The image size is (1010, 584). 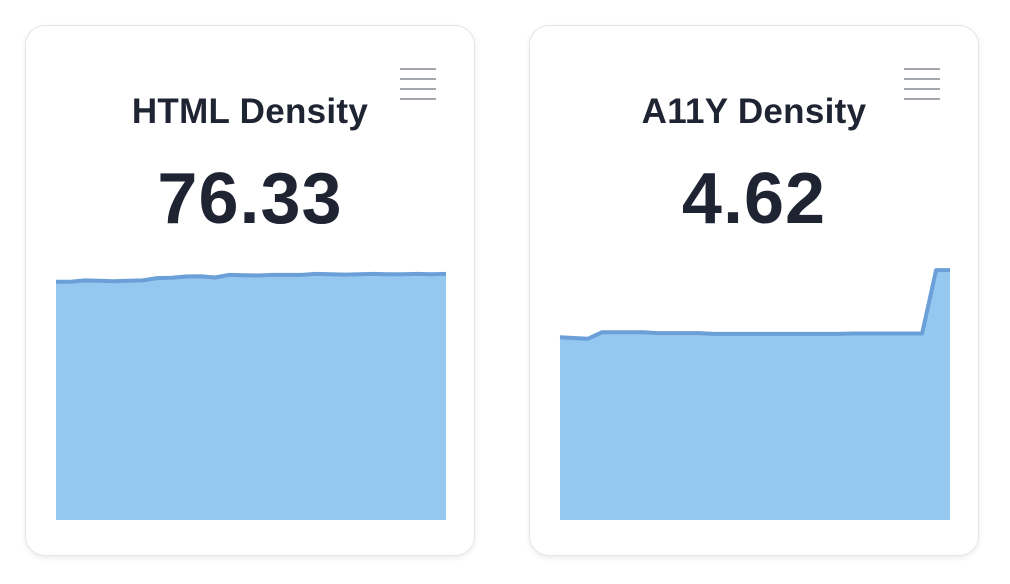 What do you see at coordinates (250, 199) in the screenshot?
I see `metric-value: 76.33` at bounding box center [250, 199].